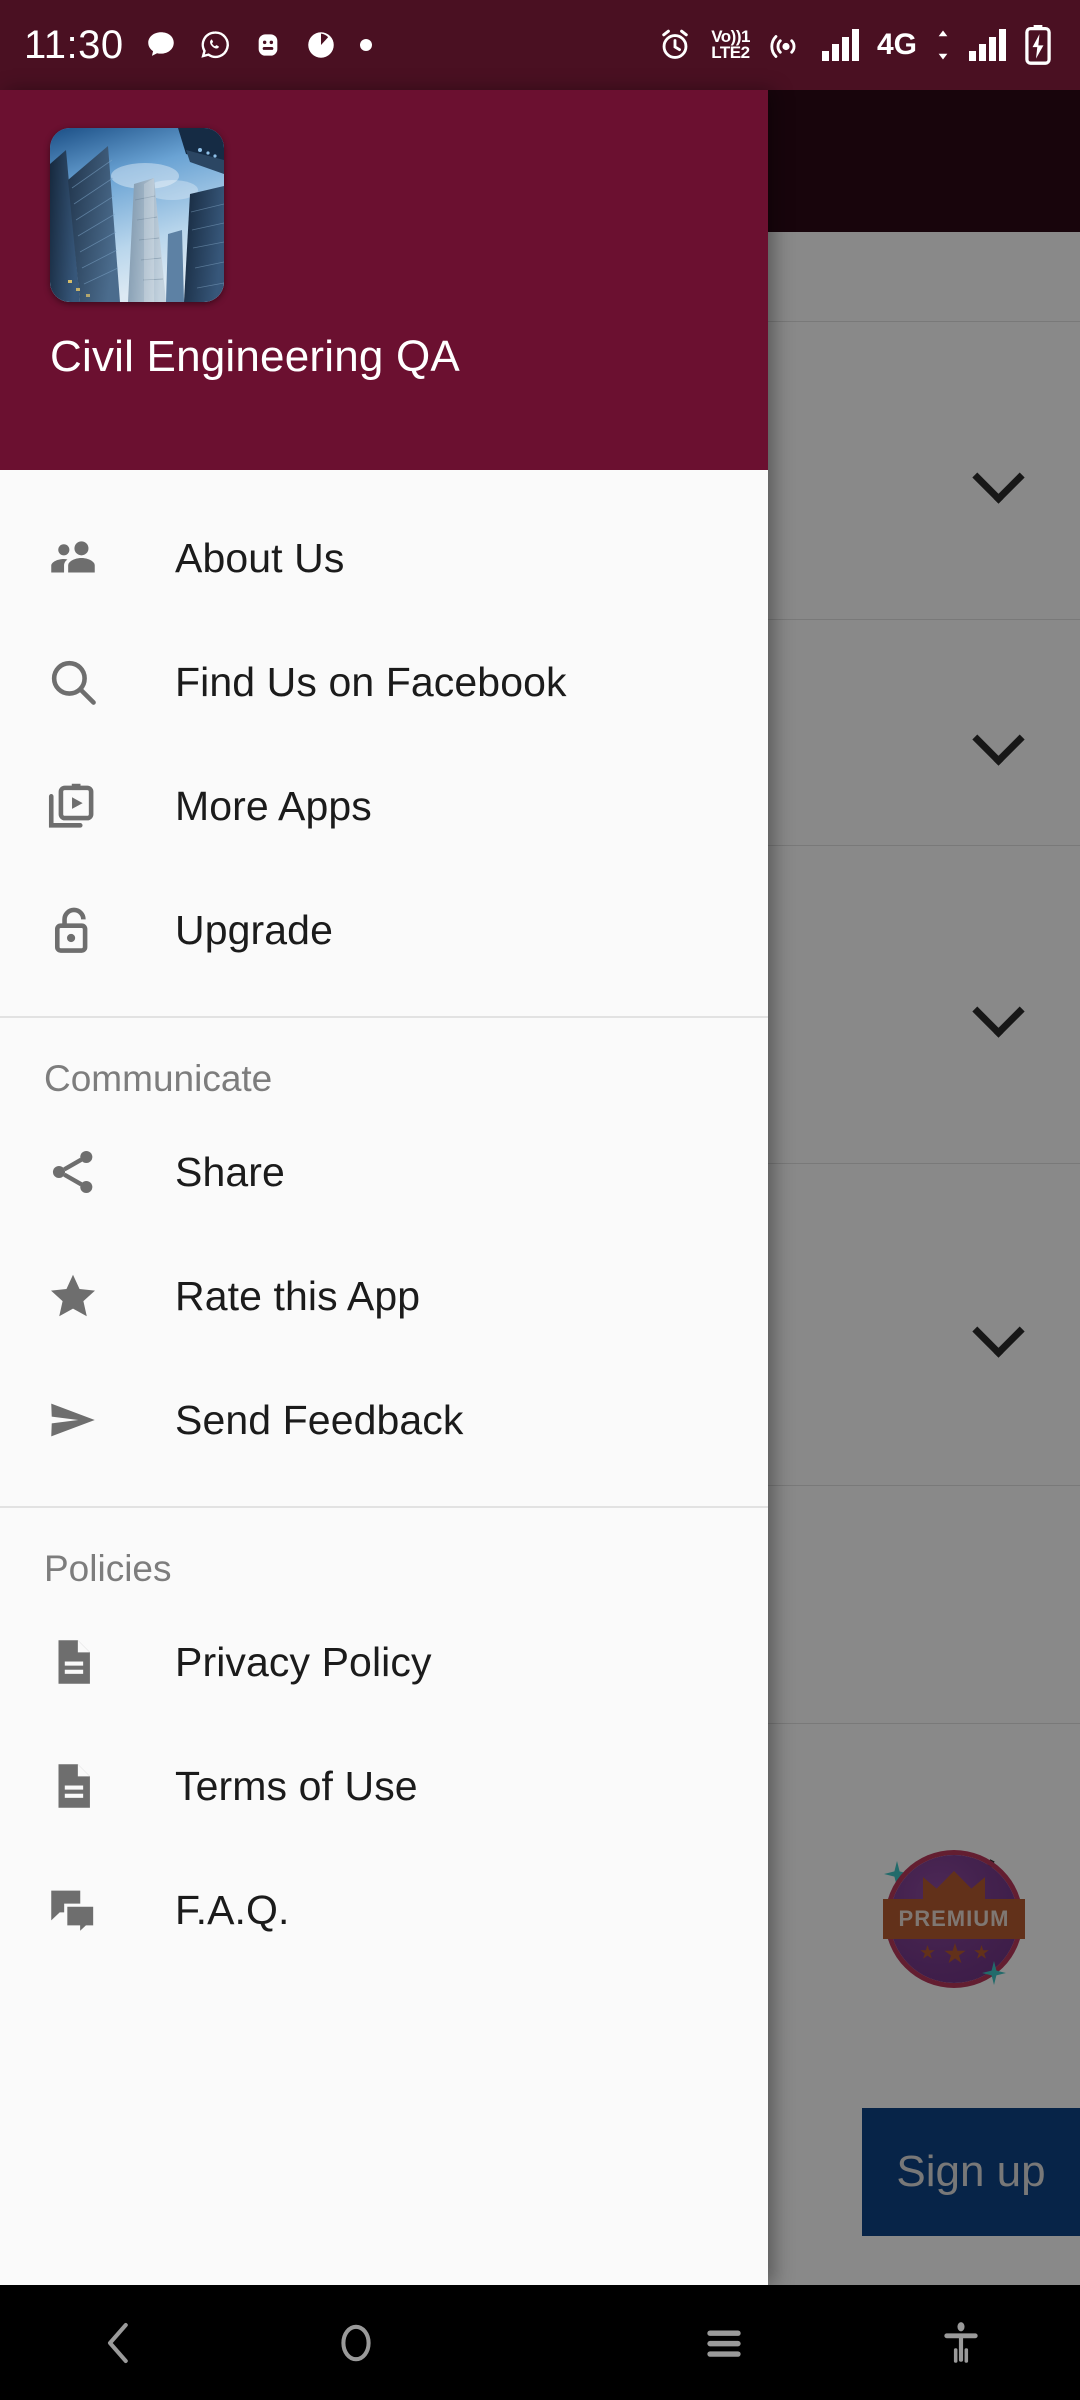 This screenshot has height=2400, width=1080. What do you see at coordinates (232, 1909) in the screenshot?
I see `menu-item-label: F.A.Q.` at bounding box center [232, 1909].